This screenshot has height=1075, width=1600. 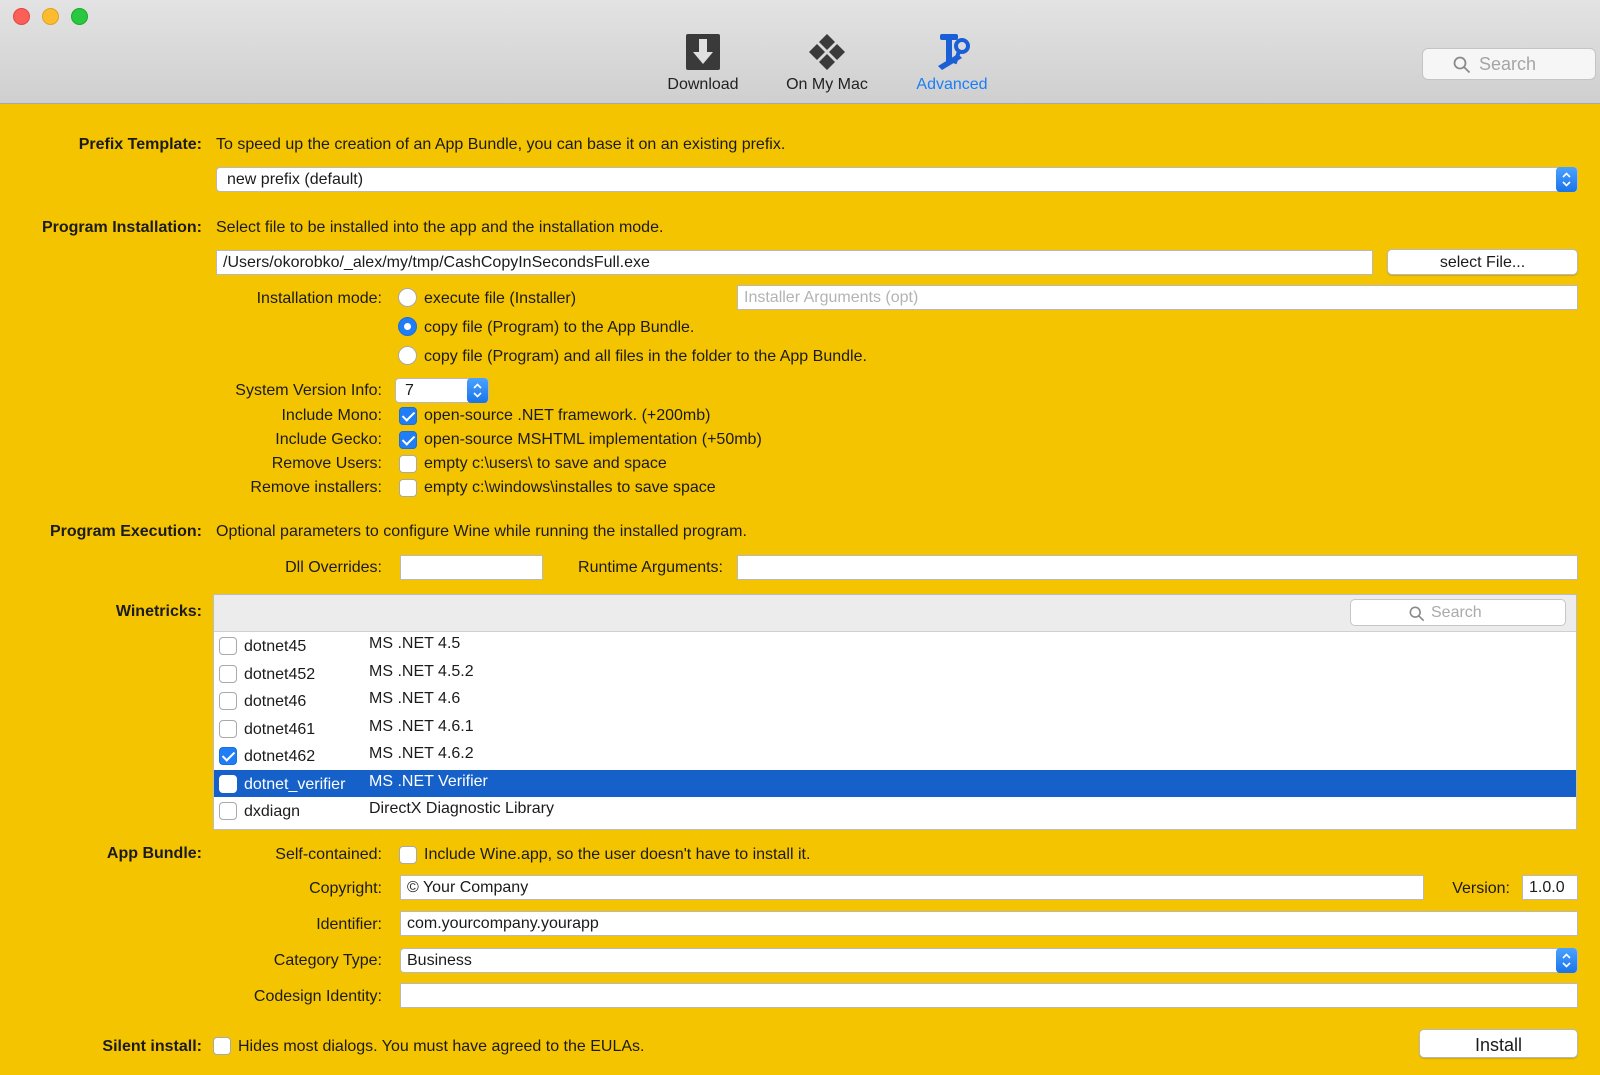 What do you see at coordinates (952, 84) in the screenshot?
I see `toolbar-advanced-label: Advanced` at bounding box center [952, 84].